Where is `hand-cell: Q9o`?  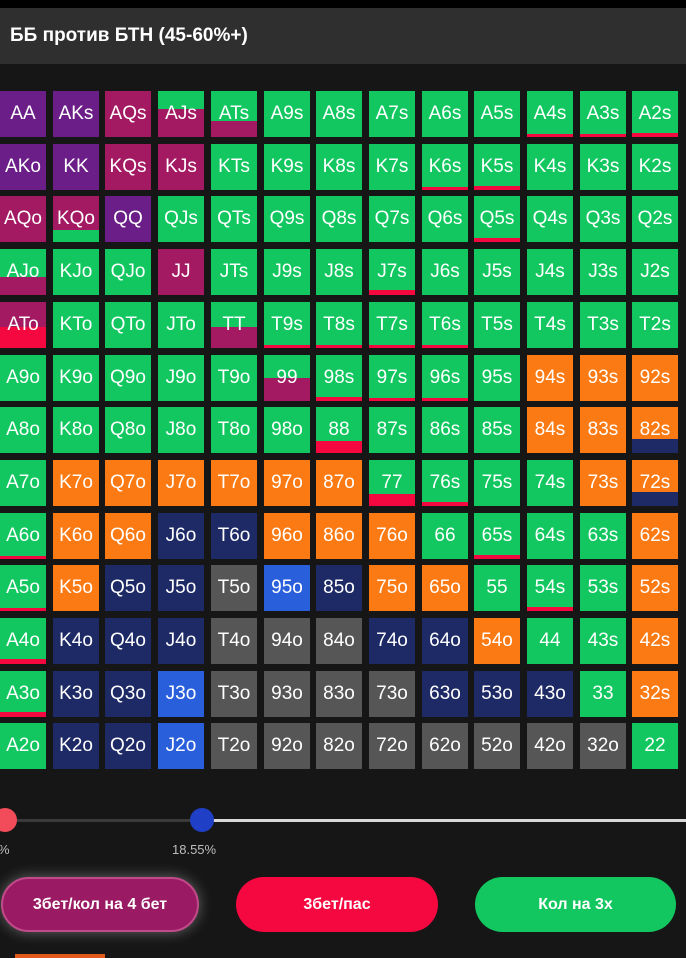
hand-cell: Q9o is located at coordinates (128, 378).